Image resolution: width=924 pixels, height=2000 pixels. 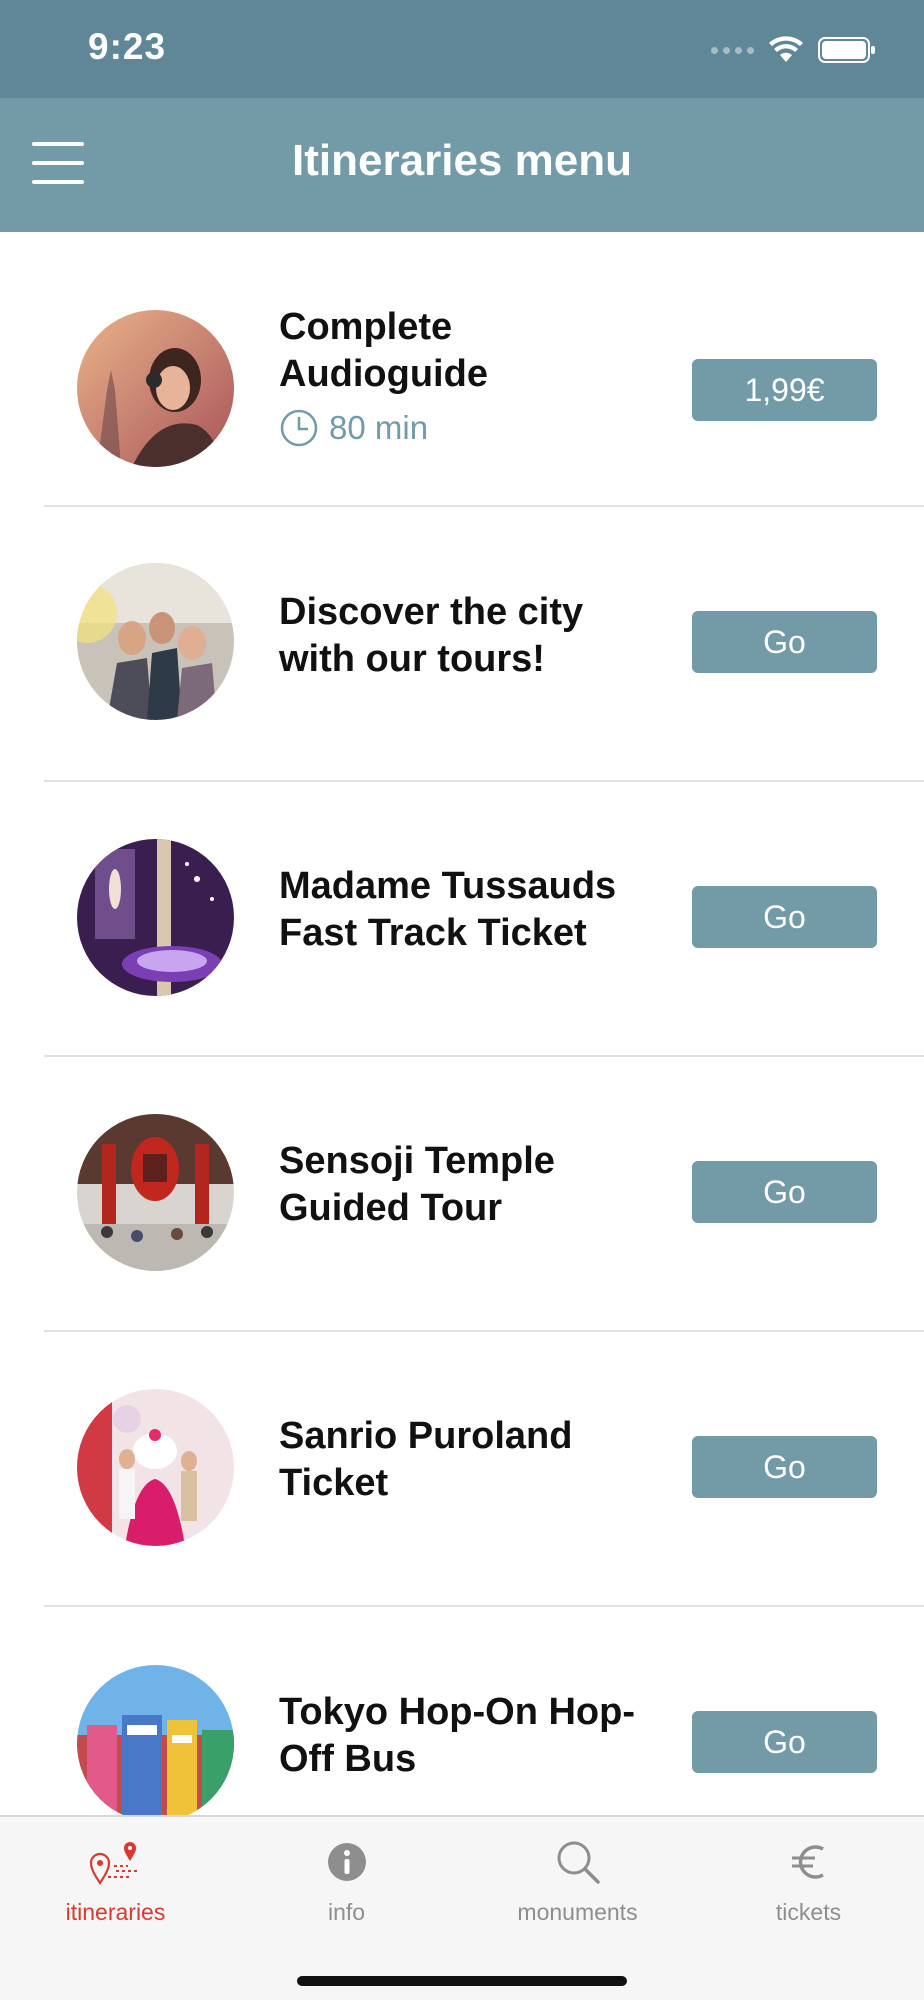 What do you see at coordinates (431, 612) in the screenshot?
I see `item-title-line1: Discover the city` at bounding box center [431, 612].